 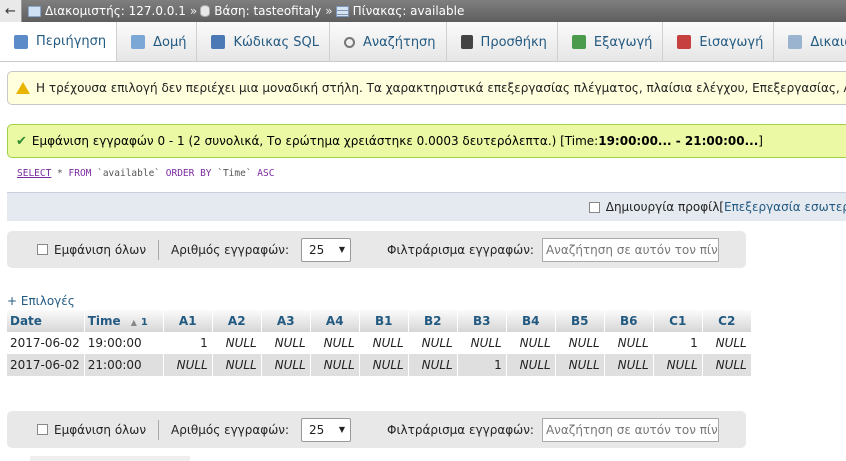 I want to click on edit-inline-link: Επεξεργασία εσωτερικά, so click(x=785, y=207).